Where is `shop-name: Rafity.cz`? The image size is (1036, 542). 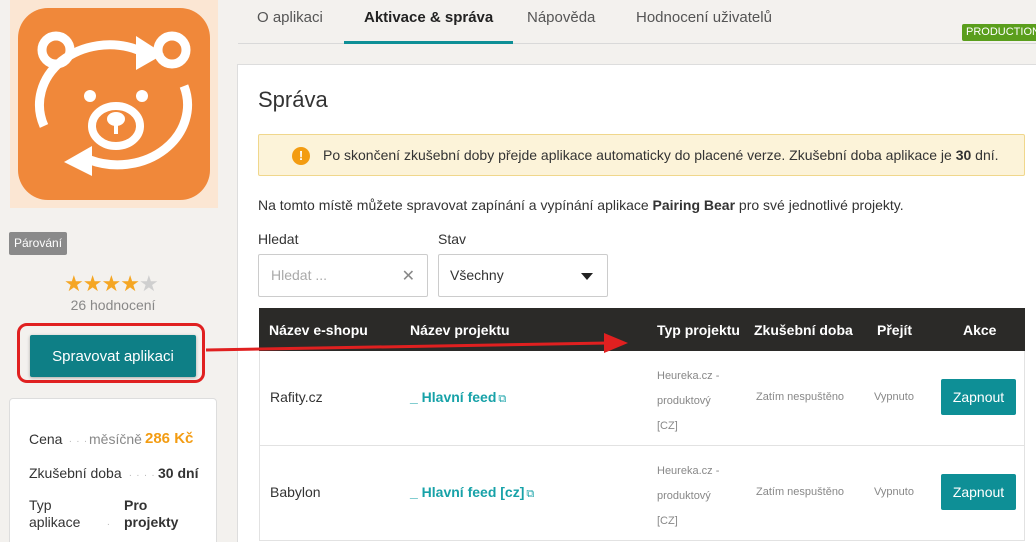
shop-name: Rafity.cz is located at coordinates (296, 397).